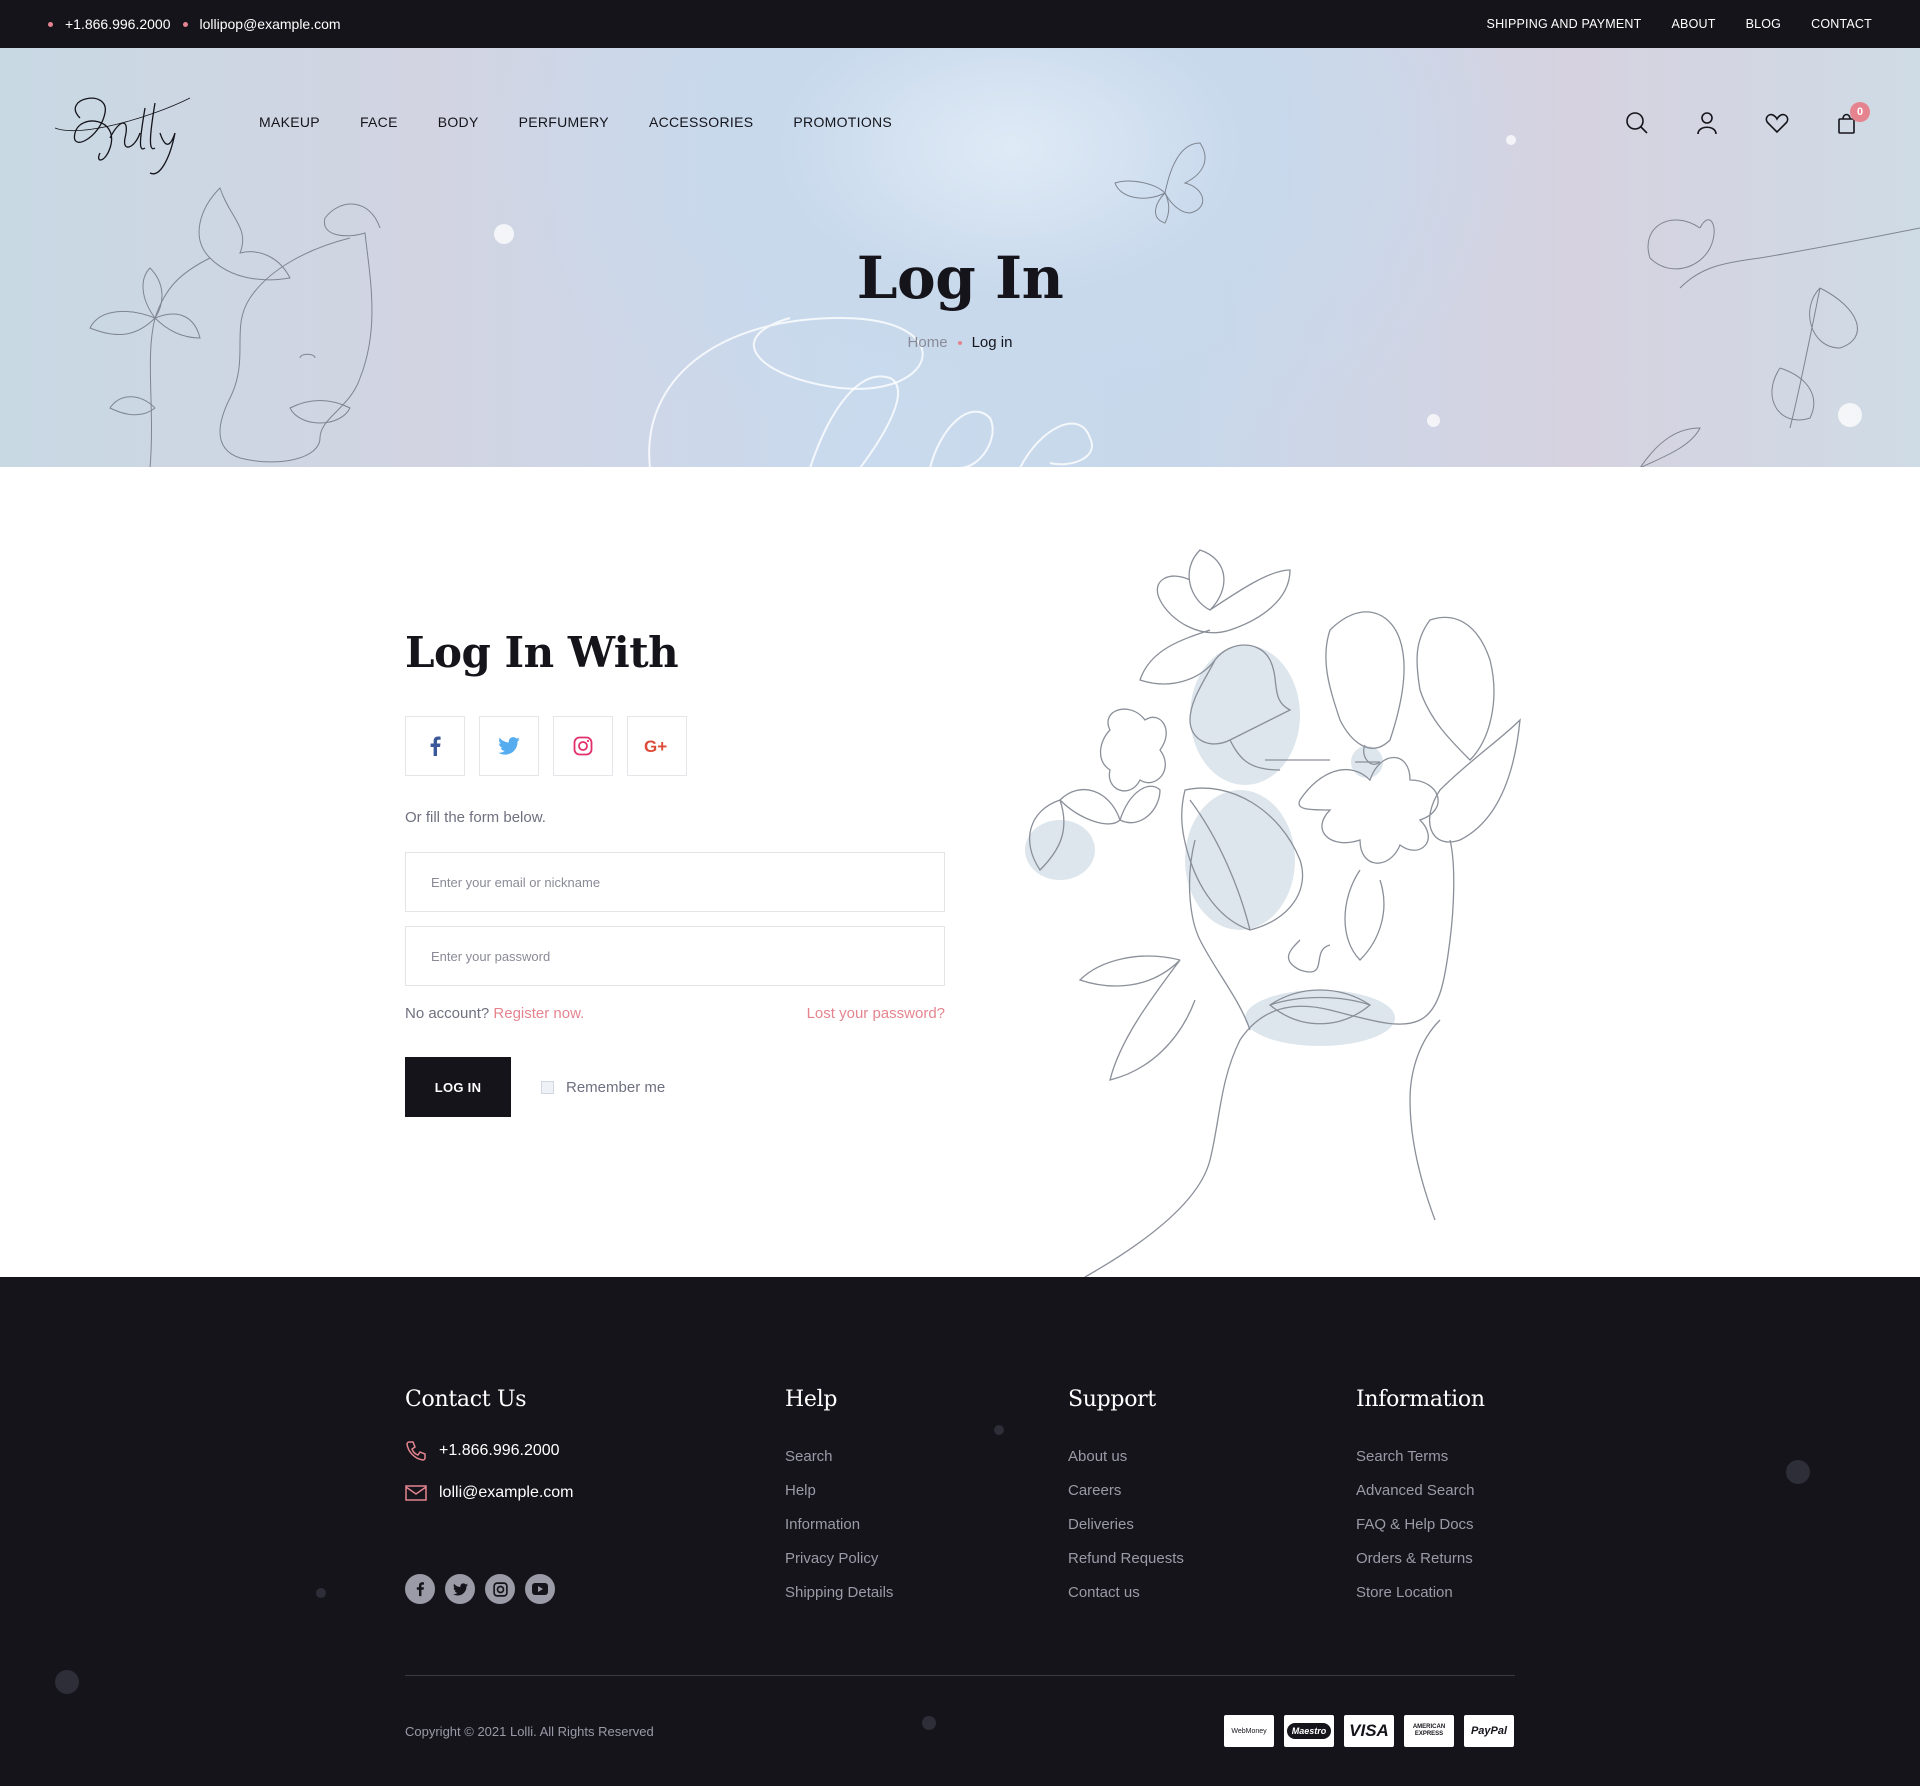  I want to click on amex-icon: AMERICAN EXPRESS, so click(1429, 1731).